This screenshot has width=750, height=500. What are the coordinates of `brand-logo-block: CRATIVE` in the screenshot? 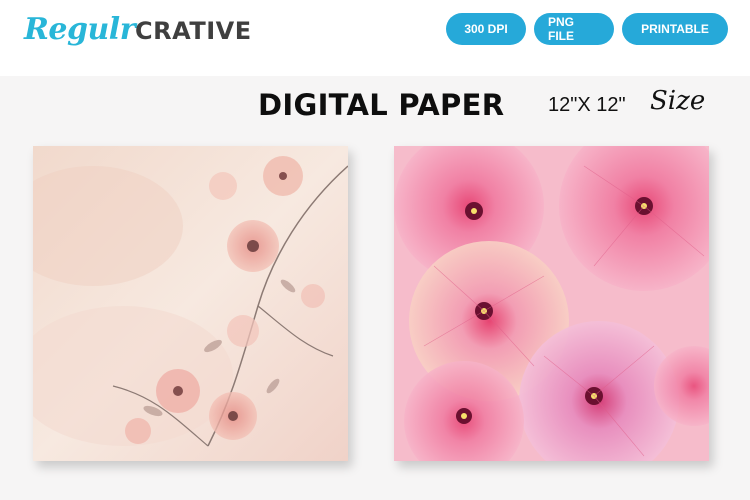 It's located at (193, 31).